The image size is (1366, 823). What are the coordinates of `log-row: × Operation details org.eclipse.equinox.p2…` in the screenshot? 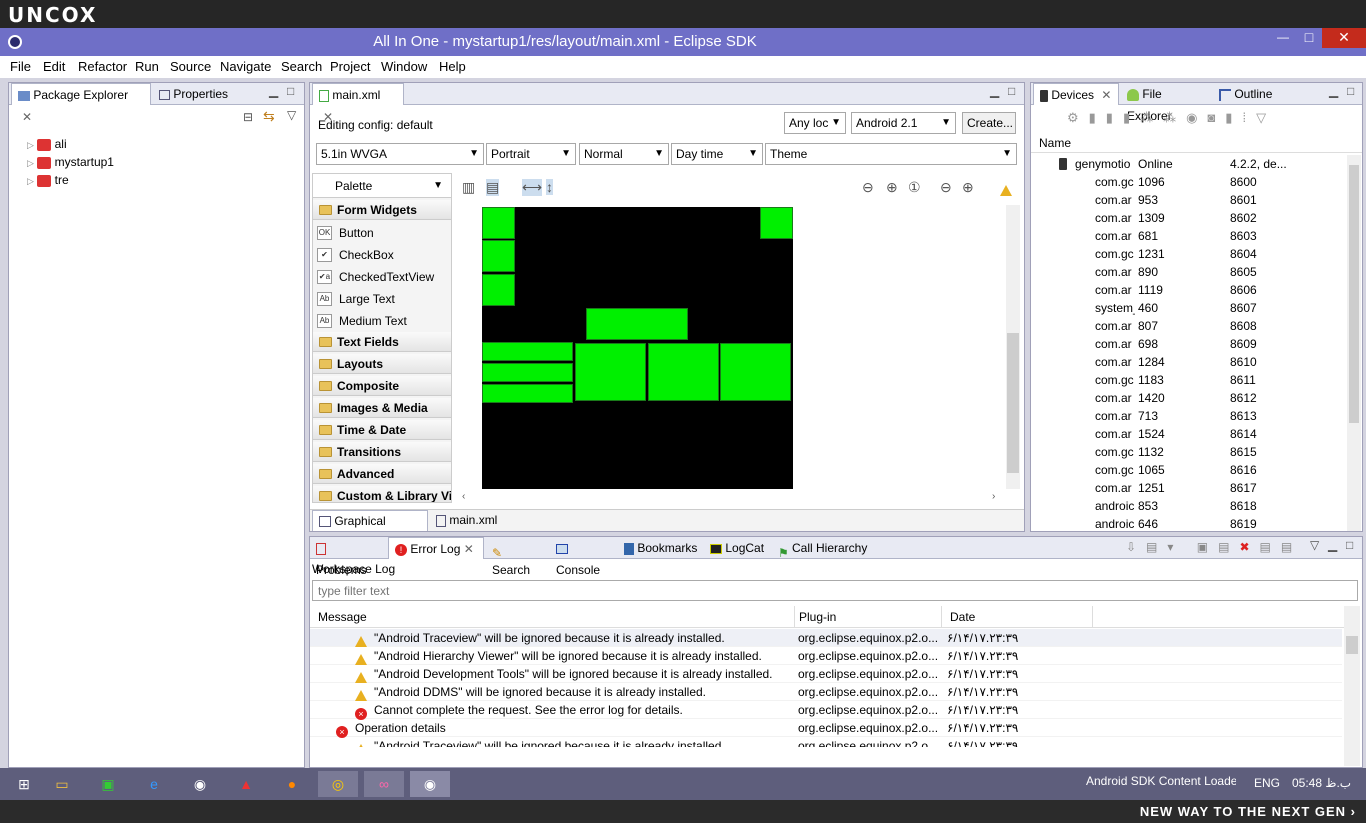 It's located at (826, 728).